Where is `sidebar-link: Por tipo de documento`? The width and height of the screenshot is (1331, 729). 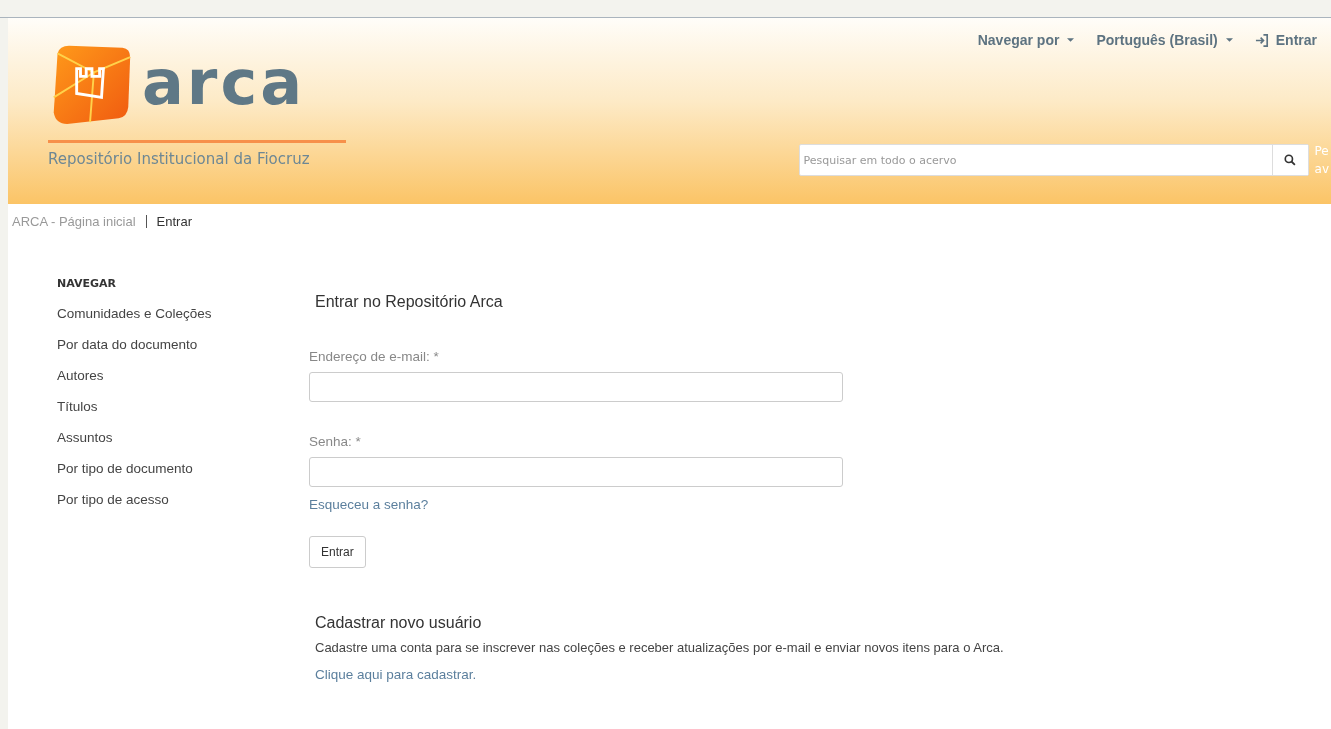
sidebar-link: Por tipo de documento is located at coordinates (158, 468).